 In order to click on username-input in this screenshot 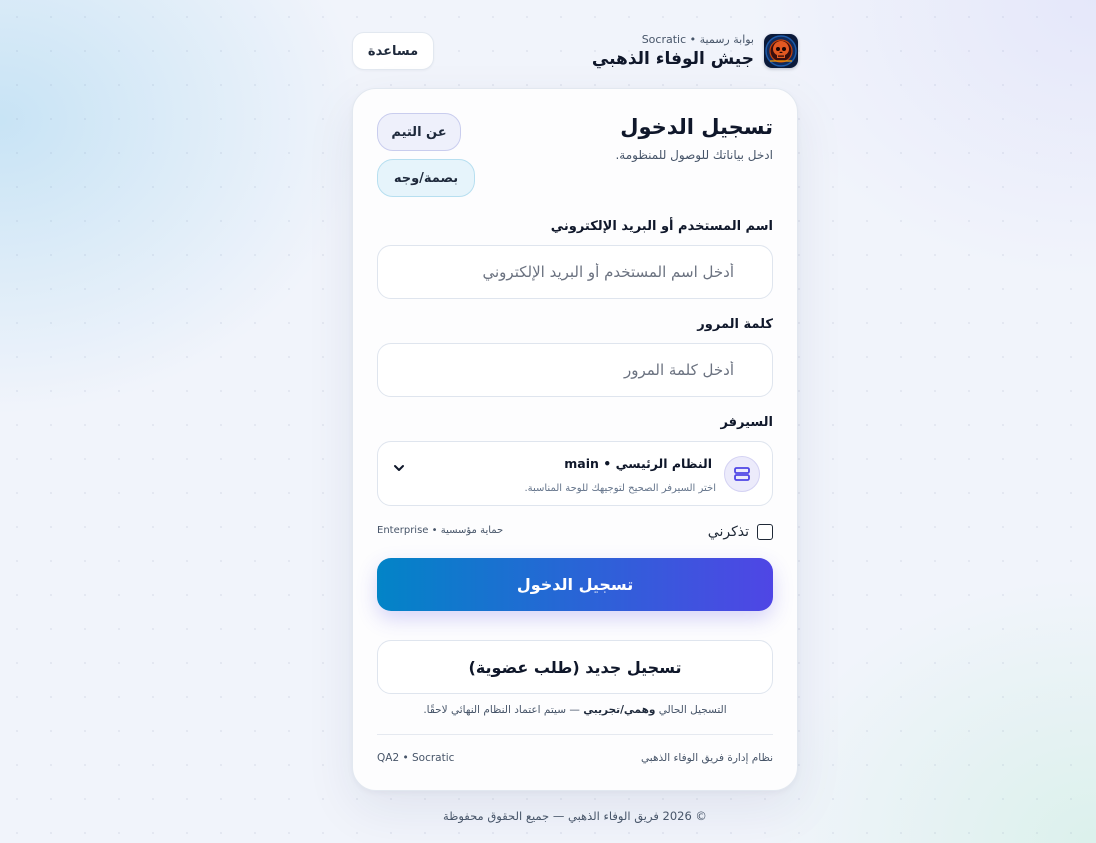, I will do `click(575, 272)`.